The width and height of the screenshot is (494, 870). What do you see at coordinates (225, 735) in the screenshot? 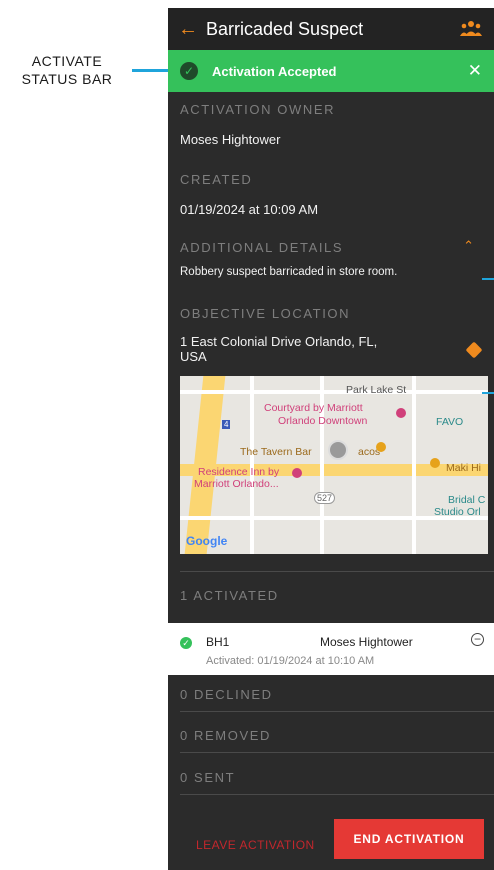
I see `removed-header: 0 REMOVED` at bounding box center [225, 735].